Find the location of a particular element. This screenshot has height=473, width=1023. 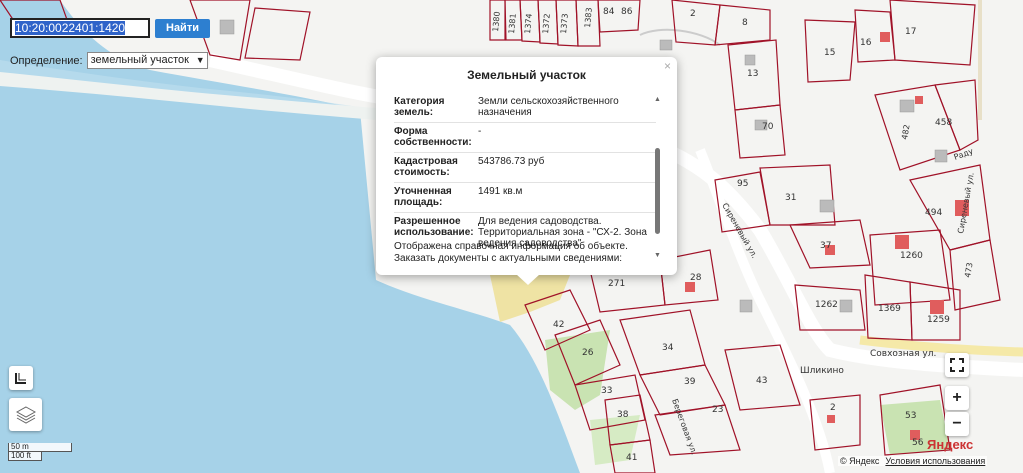

attribution: © Яндекс Условия использования is located at coordinates (913, 461).